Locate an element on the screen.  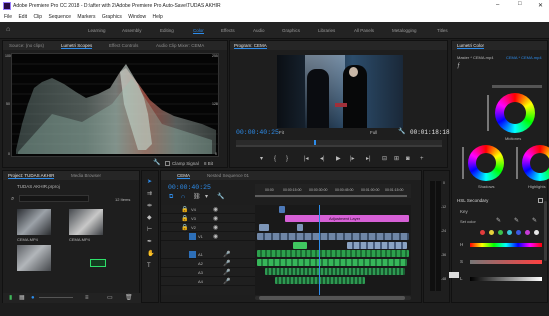
shadows-slider is located at coordinates (463, 163).